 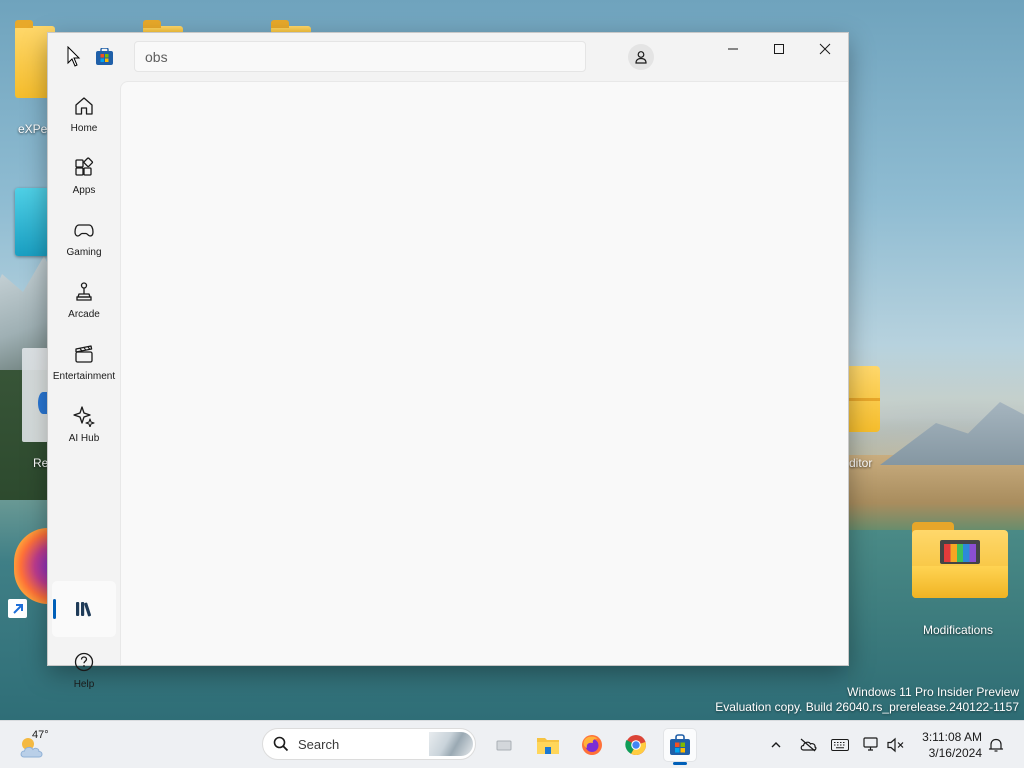 I want to click on firefox-icon, so click(x=592, y=745).